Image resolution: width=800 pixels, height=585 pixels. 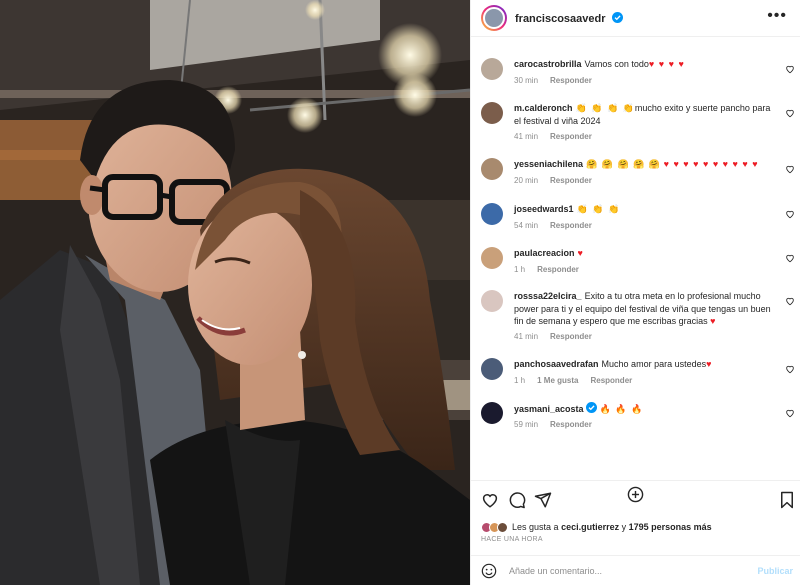 I want to click on liker-username: ceci.gutierrez, so click(x=590, y=527).